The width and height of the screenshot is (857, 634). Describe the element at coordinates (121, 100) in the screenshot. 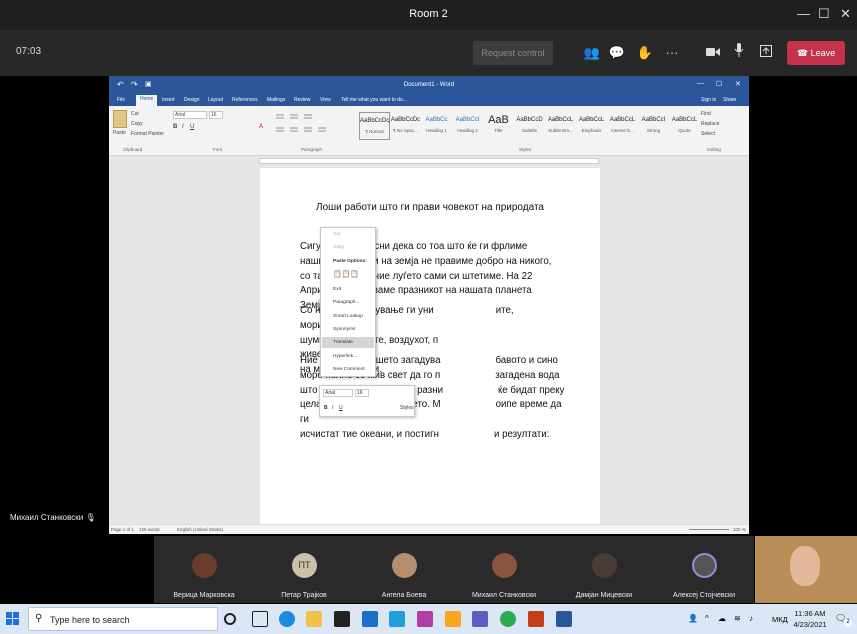

I see `tab-file: File` at that location.